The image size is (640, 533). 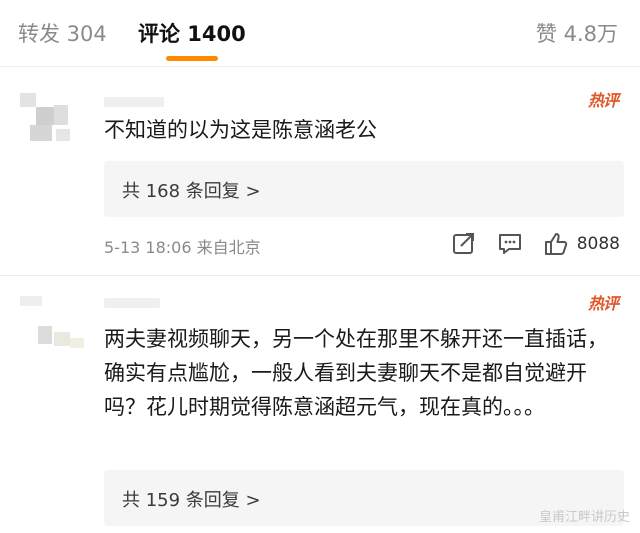 What do you see at coordinates (191, 191) in the screenshot?
I see `replies-label: 共 168 条回复 >` at bounding box center [191, 191].